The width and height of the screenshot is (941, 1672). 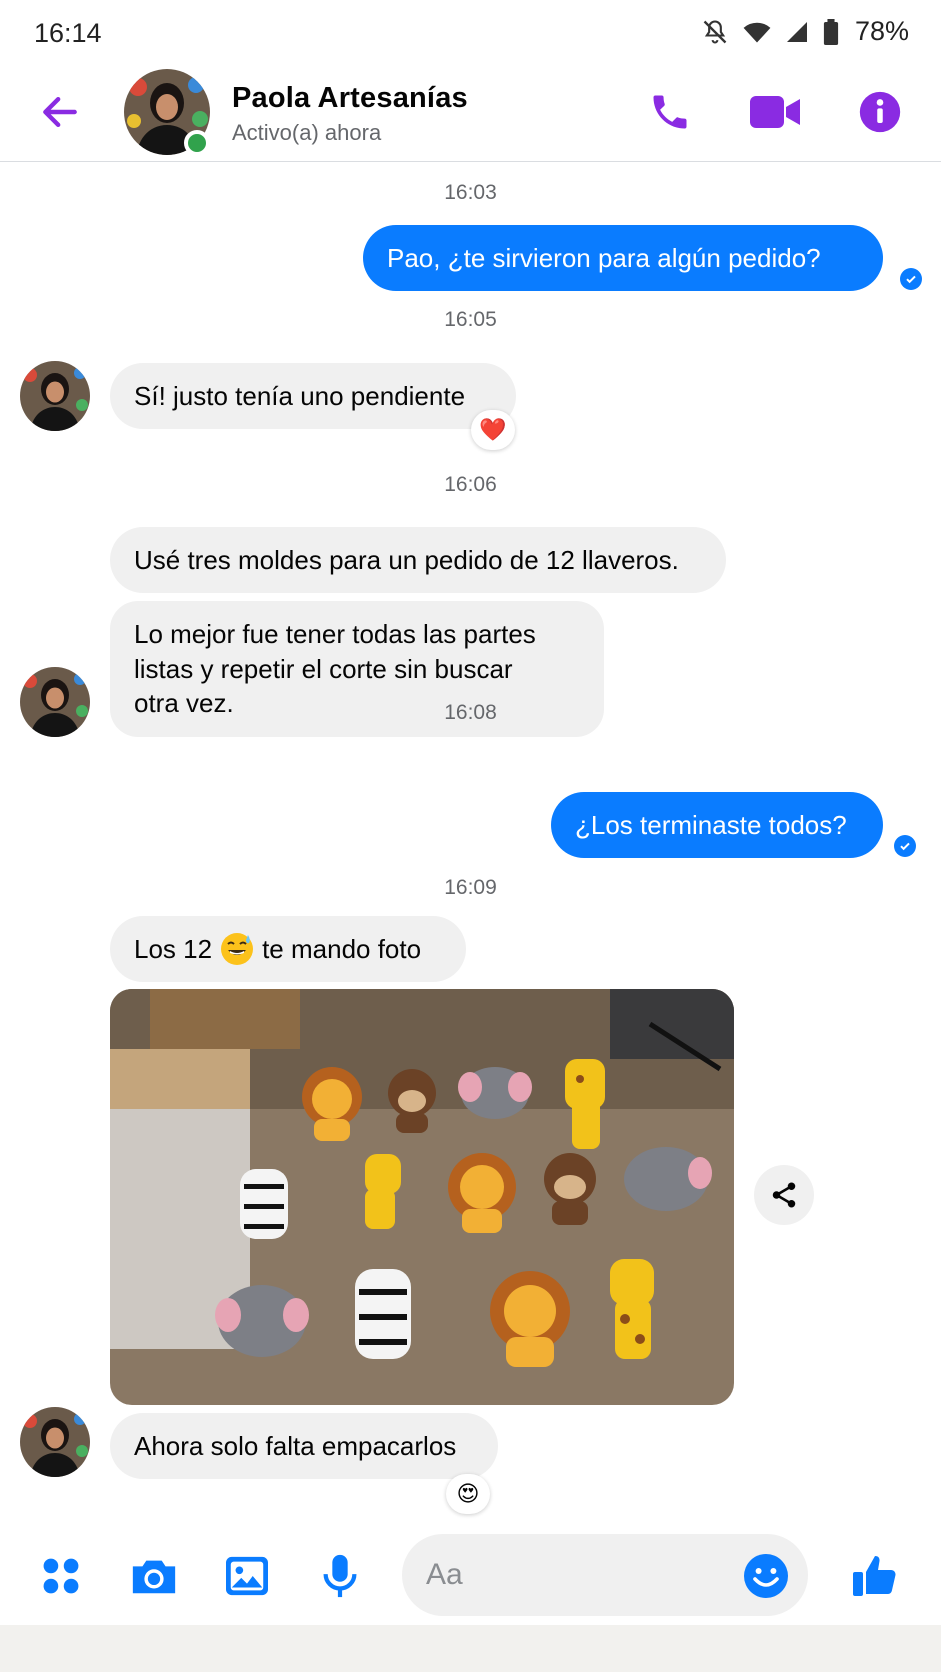 What do you see at coordinates (470, 1575) in the screenshot?
I see `message-composer` at bounding box center [470, 1575].